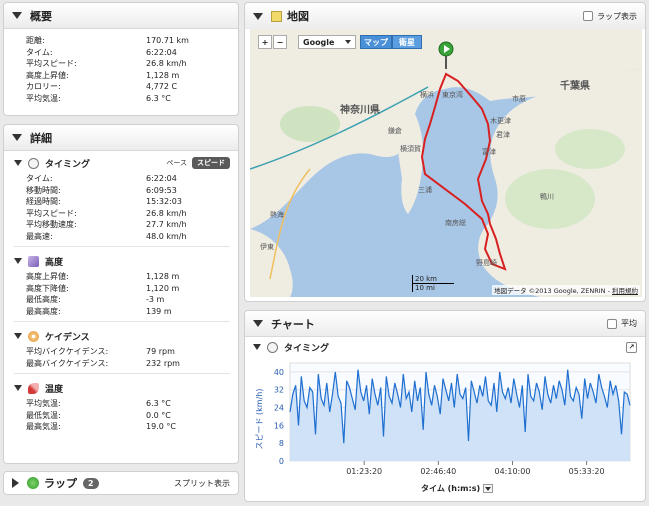 This screenshot has height=506, width=649. What do you see at coordinates (95, 299) in the screenshot?
I see `elevation-row: 最低高度: -3 m` at bounding box center [95, 299].